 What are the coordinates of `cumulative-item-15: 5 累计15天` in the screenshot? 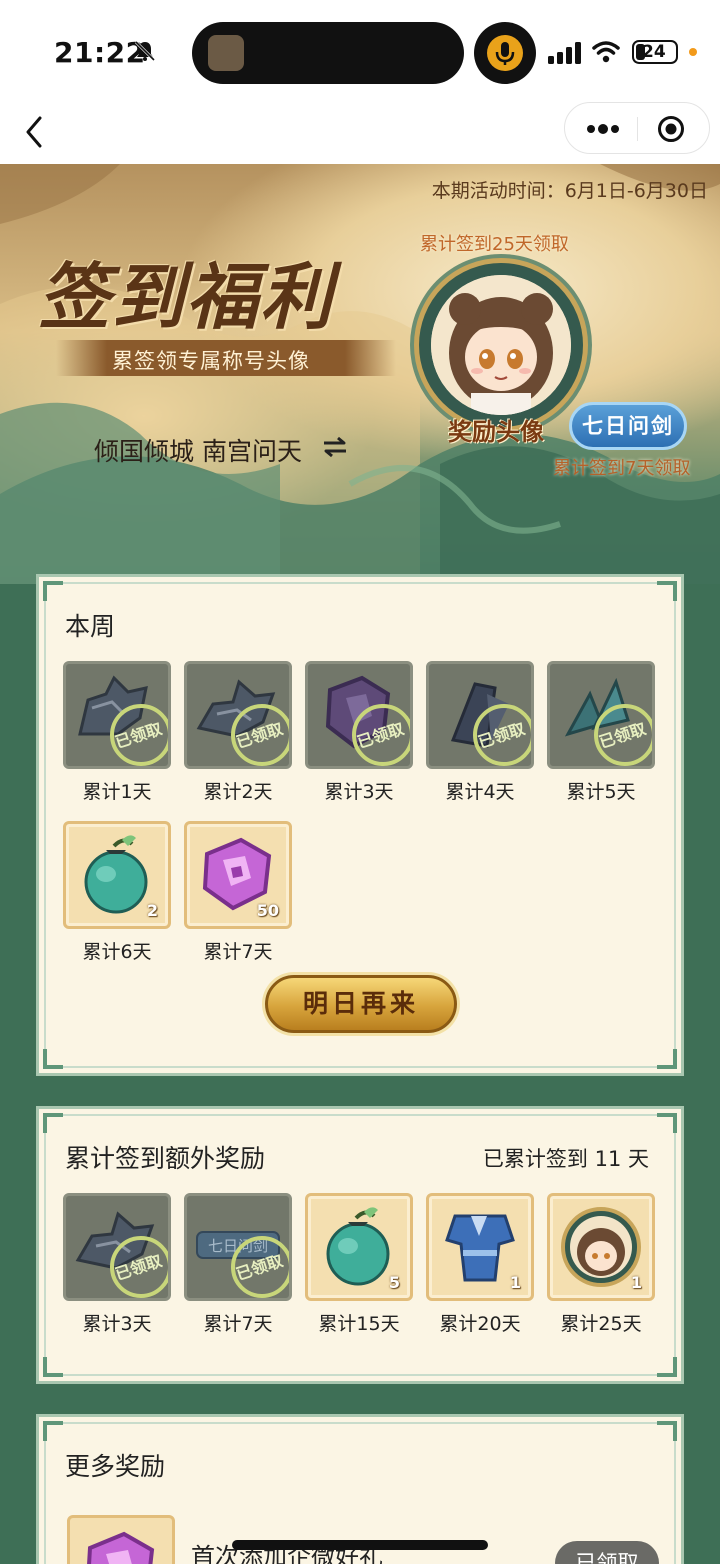 It's located at (359, 1264).